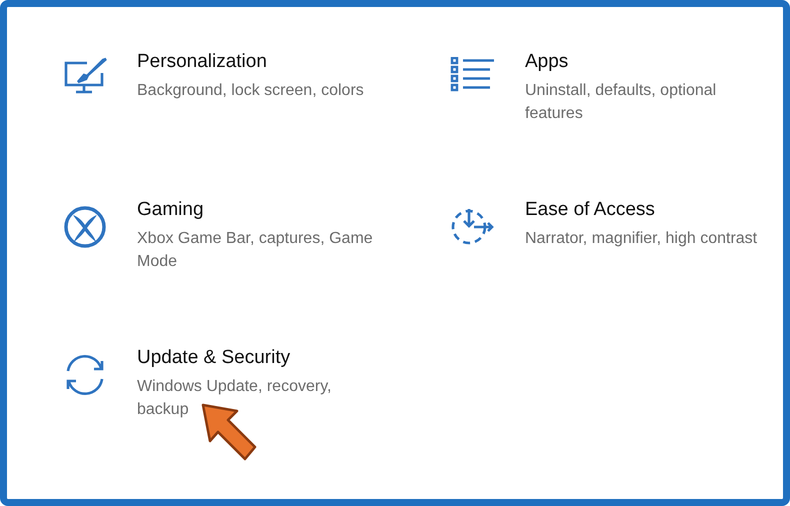 Image resolution: width=790 pixels, height=506 pixels. What do you see at coordinates (641, 239) in the screenshot?
I see `tile-description: Narrator, magnifier, high contrast` at bounding box center [641, 239].